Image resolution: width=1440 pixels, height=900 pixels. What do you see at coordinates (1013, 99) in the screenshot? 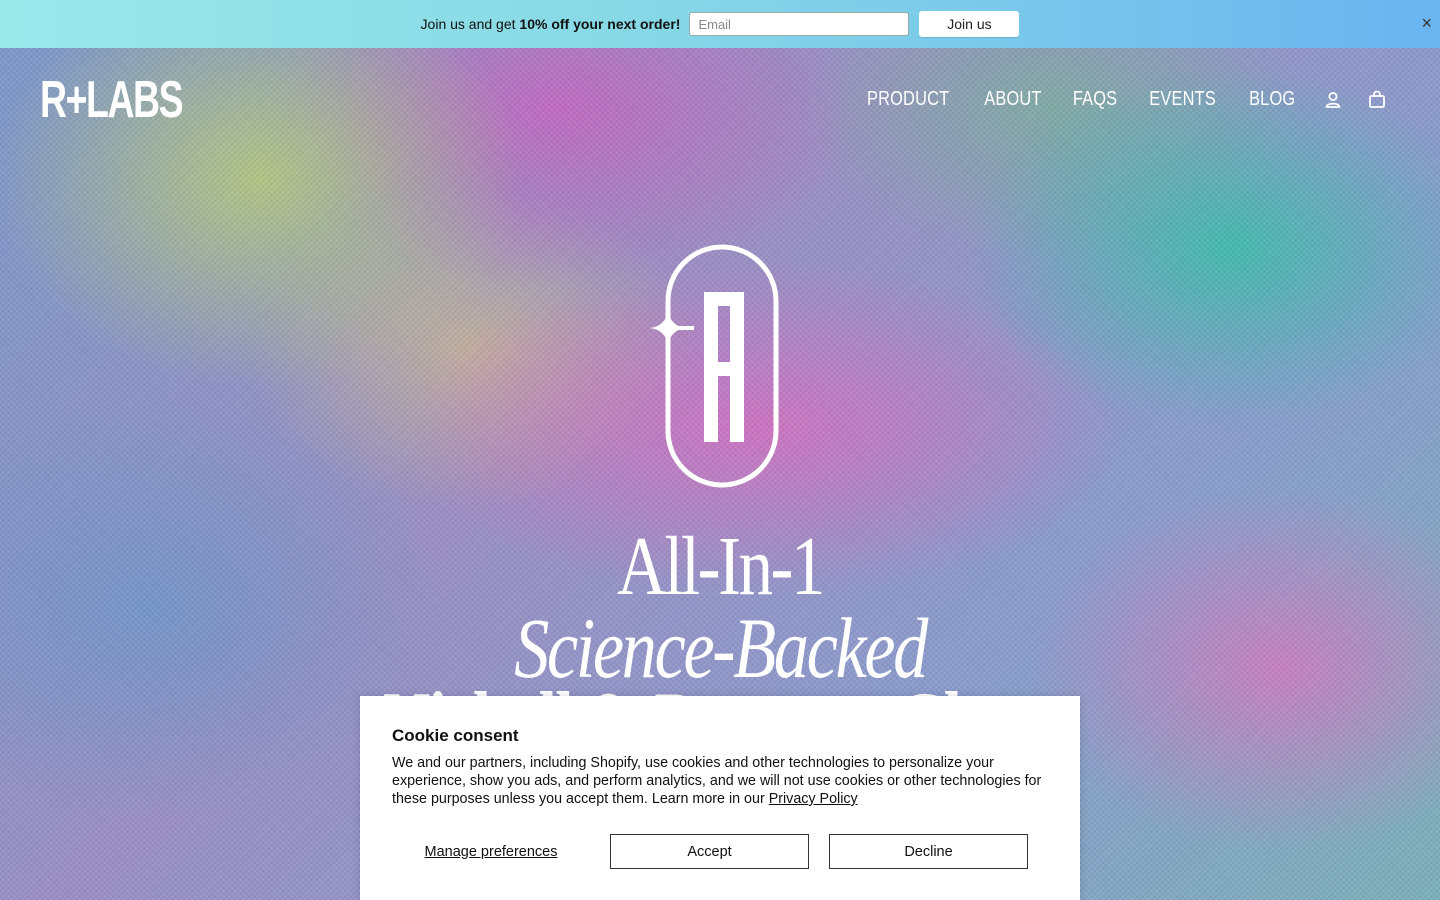
I see `nav-about: ABOUT` at bounding box center [1013, 99].